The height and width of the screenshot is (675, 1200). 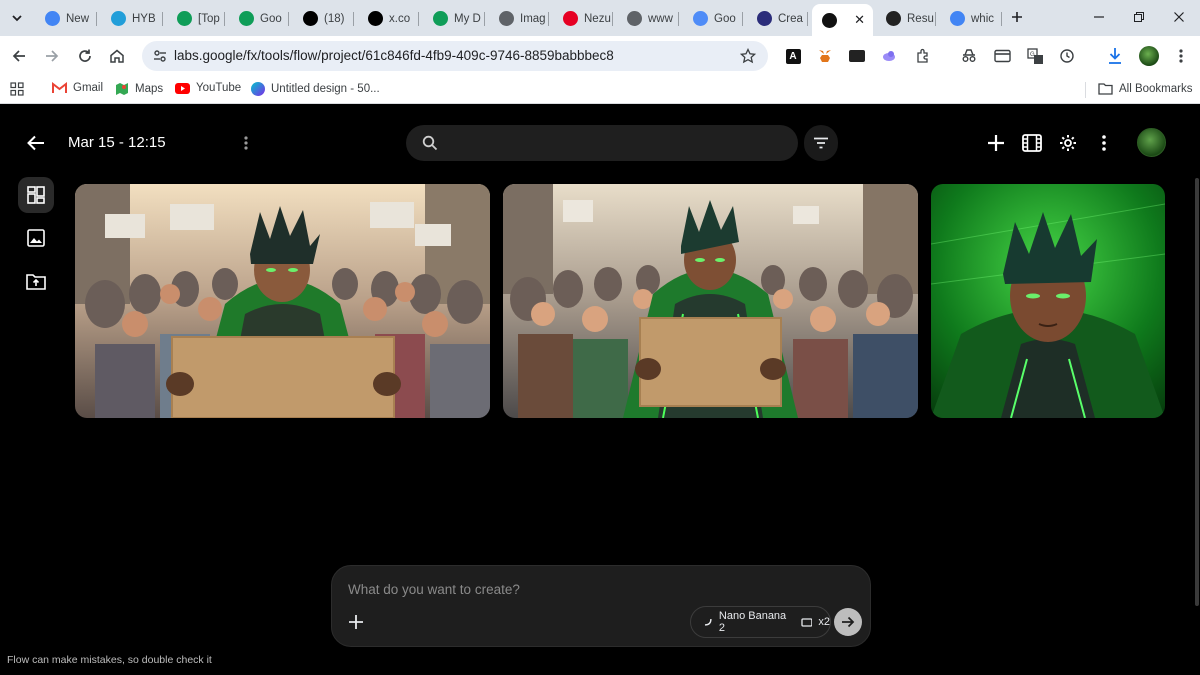 What do you see at coordinates (1197, 392) in the screenshot?
I see `scrollbar` at bounding box center [1197, 392].